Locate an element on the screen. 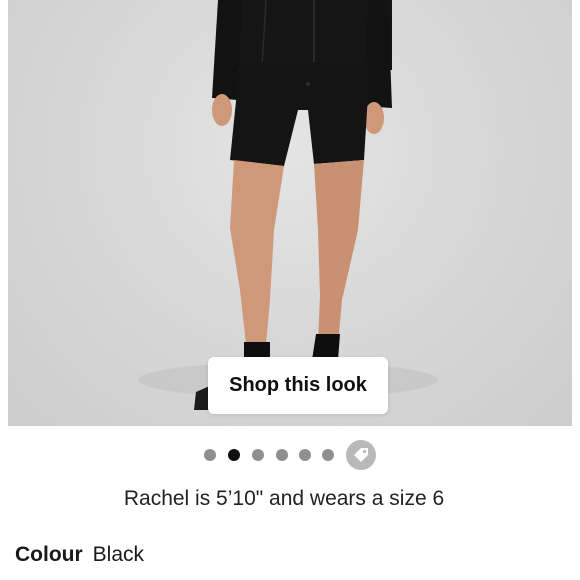  carousel-dot-active is located at coordinates (234, 455).